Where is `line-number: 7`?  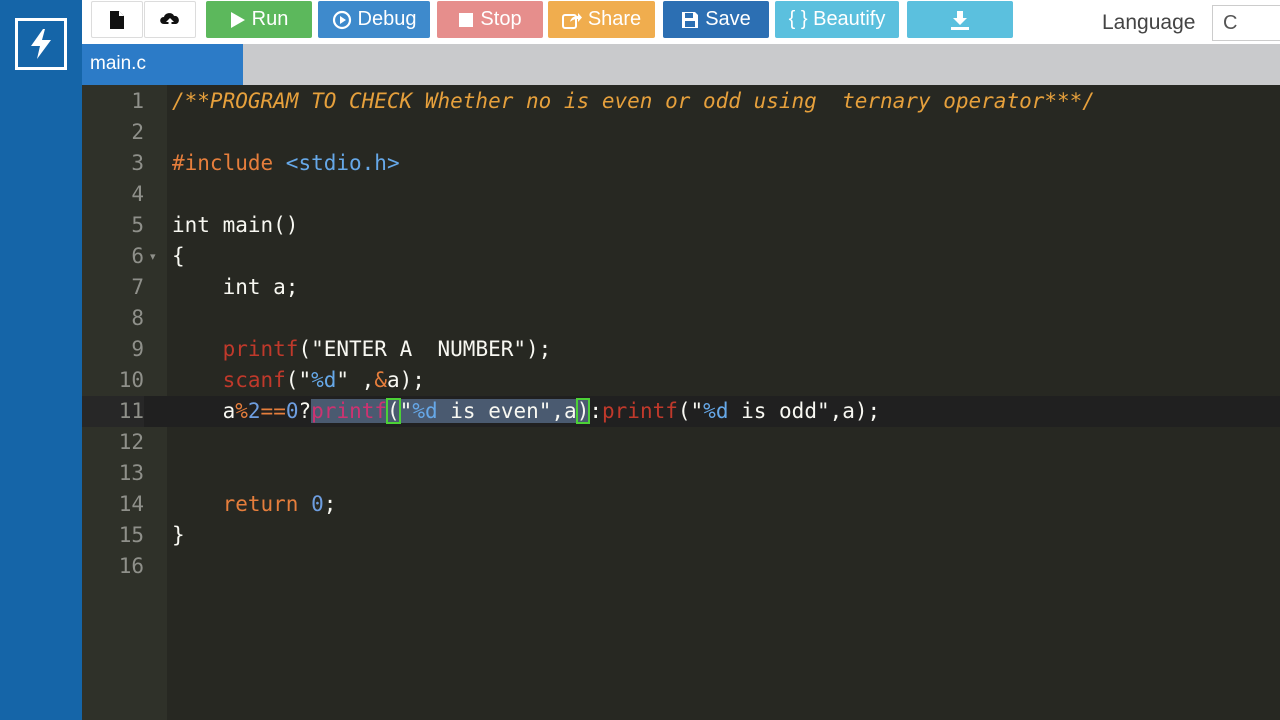
line-number: 7 is located at coordinates (137, 287).